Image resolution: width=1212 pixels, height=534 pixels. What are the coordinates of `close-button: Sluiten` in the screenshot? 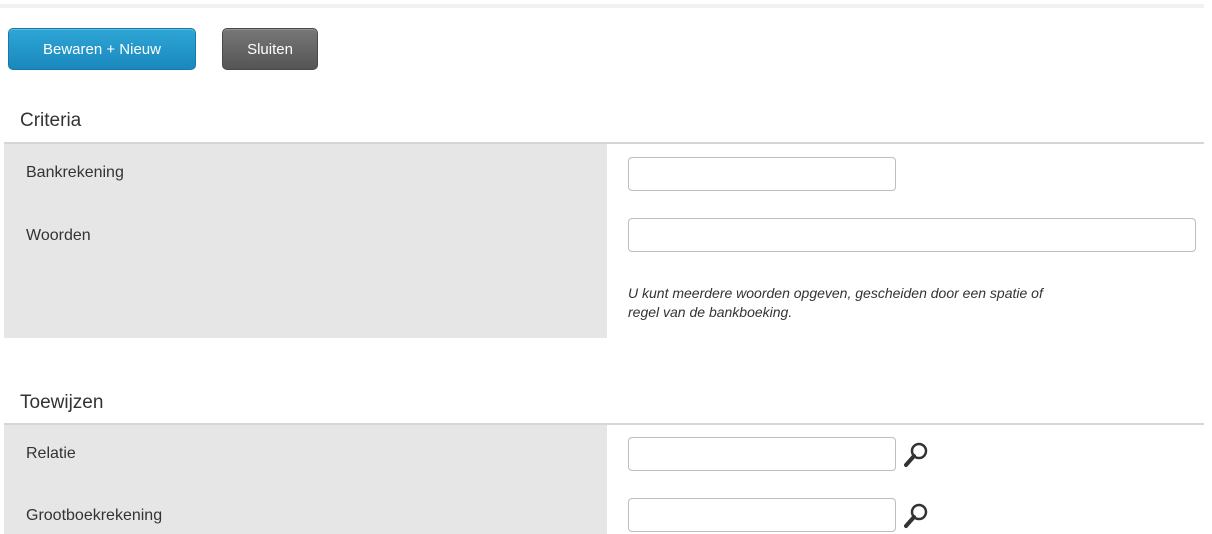 It's located at (270, 49).